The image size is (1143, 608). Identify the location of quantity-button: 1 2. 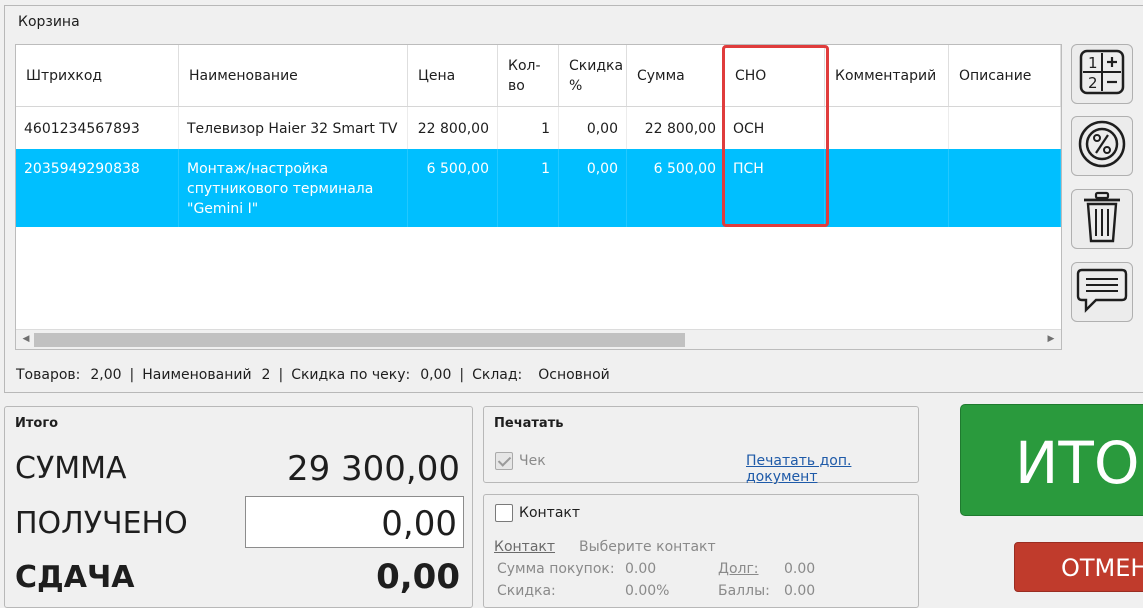
(1102, 74).